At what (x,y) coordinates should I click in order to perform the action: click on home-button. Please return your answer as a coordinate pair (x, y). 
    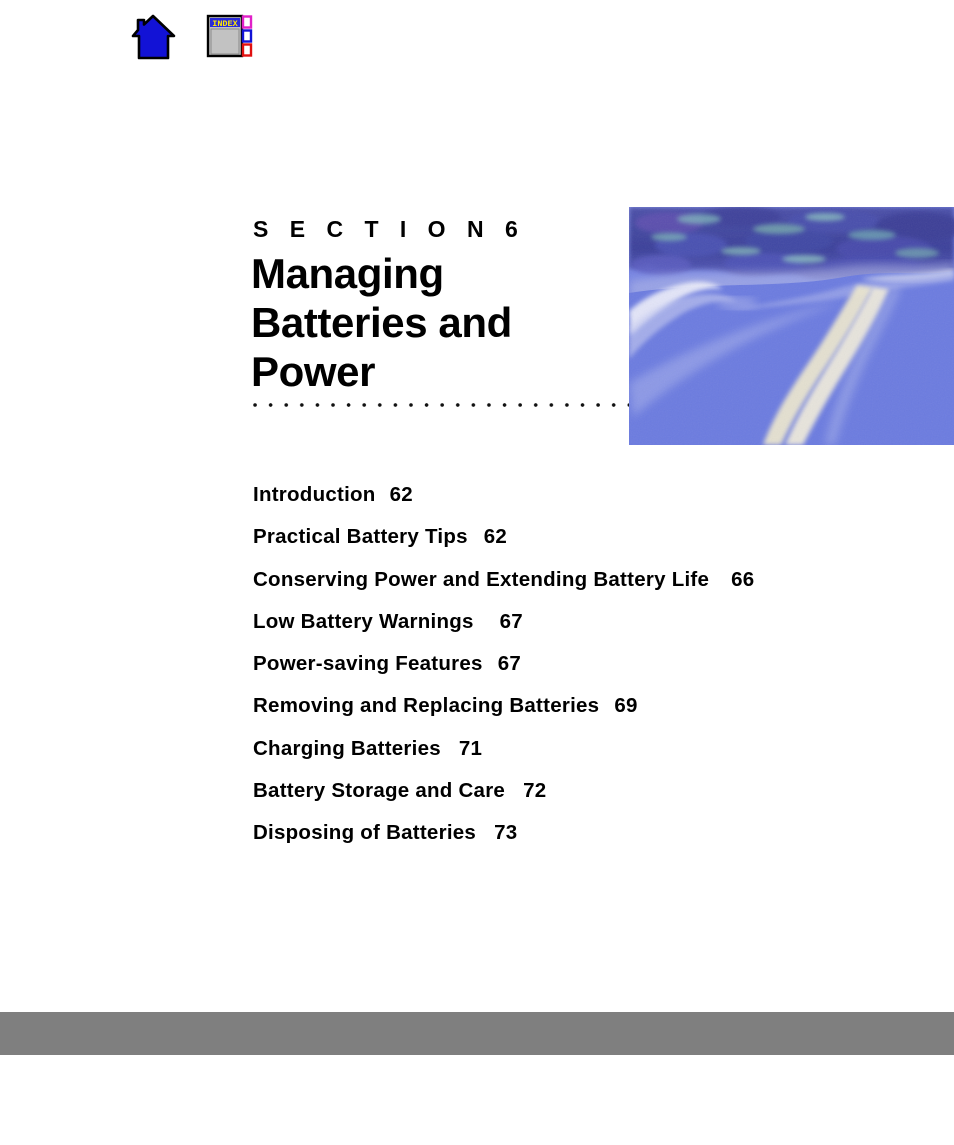
    Looking at the image, I should click on (153, 38).